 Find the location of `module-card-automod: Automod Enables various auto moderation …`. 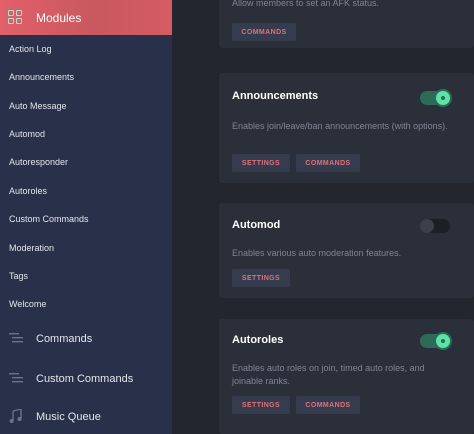

module-card-automod: Automod Enables various auto moderation … is located at coordinates (346, 250).